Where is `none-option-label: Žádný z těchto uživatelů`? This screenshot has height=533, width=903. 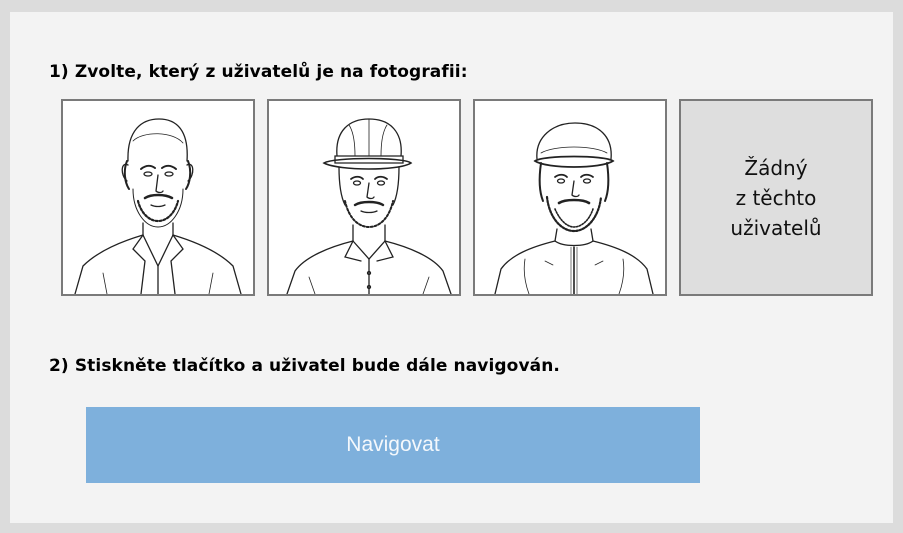
none-option-label: Žádný z těchto uživatelů is located at coordinates (775, 198).